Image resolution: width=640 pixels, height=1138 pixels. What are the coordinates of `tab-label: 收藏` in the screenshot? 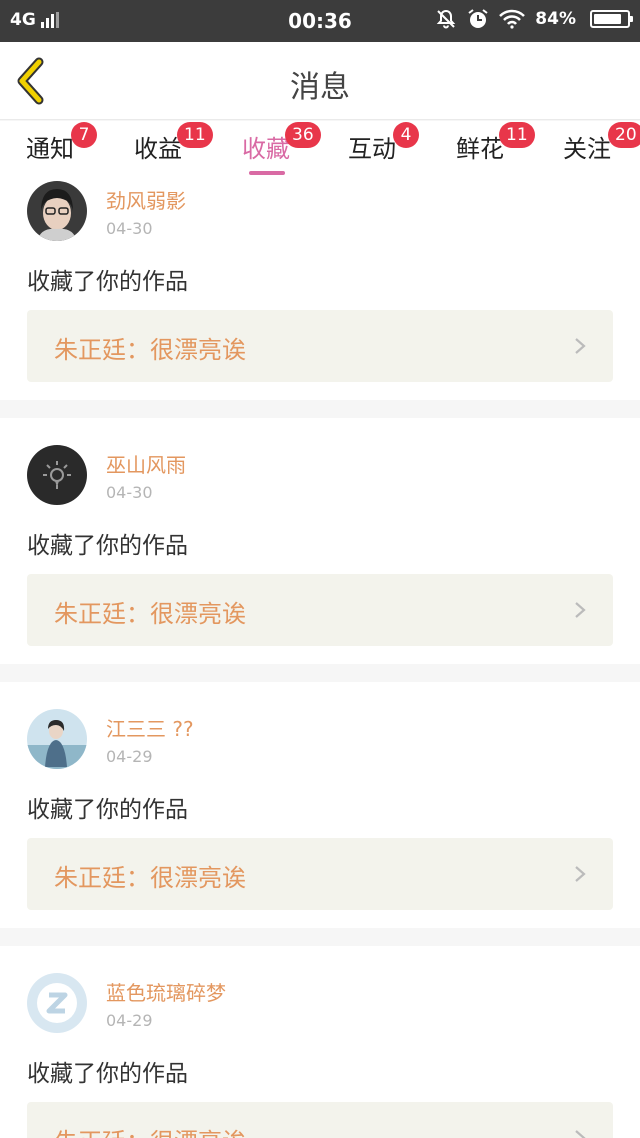 It's located at (266, 149).